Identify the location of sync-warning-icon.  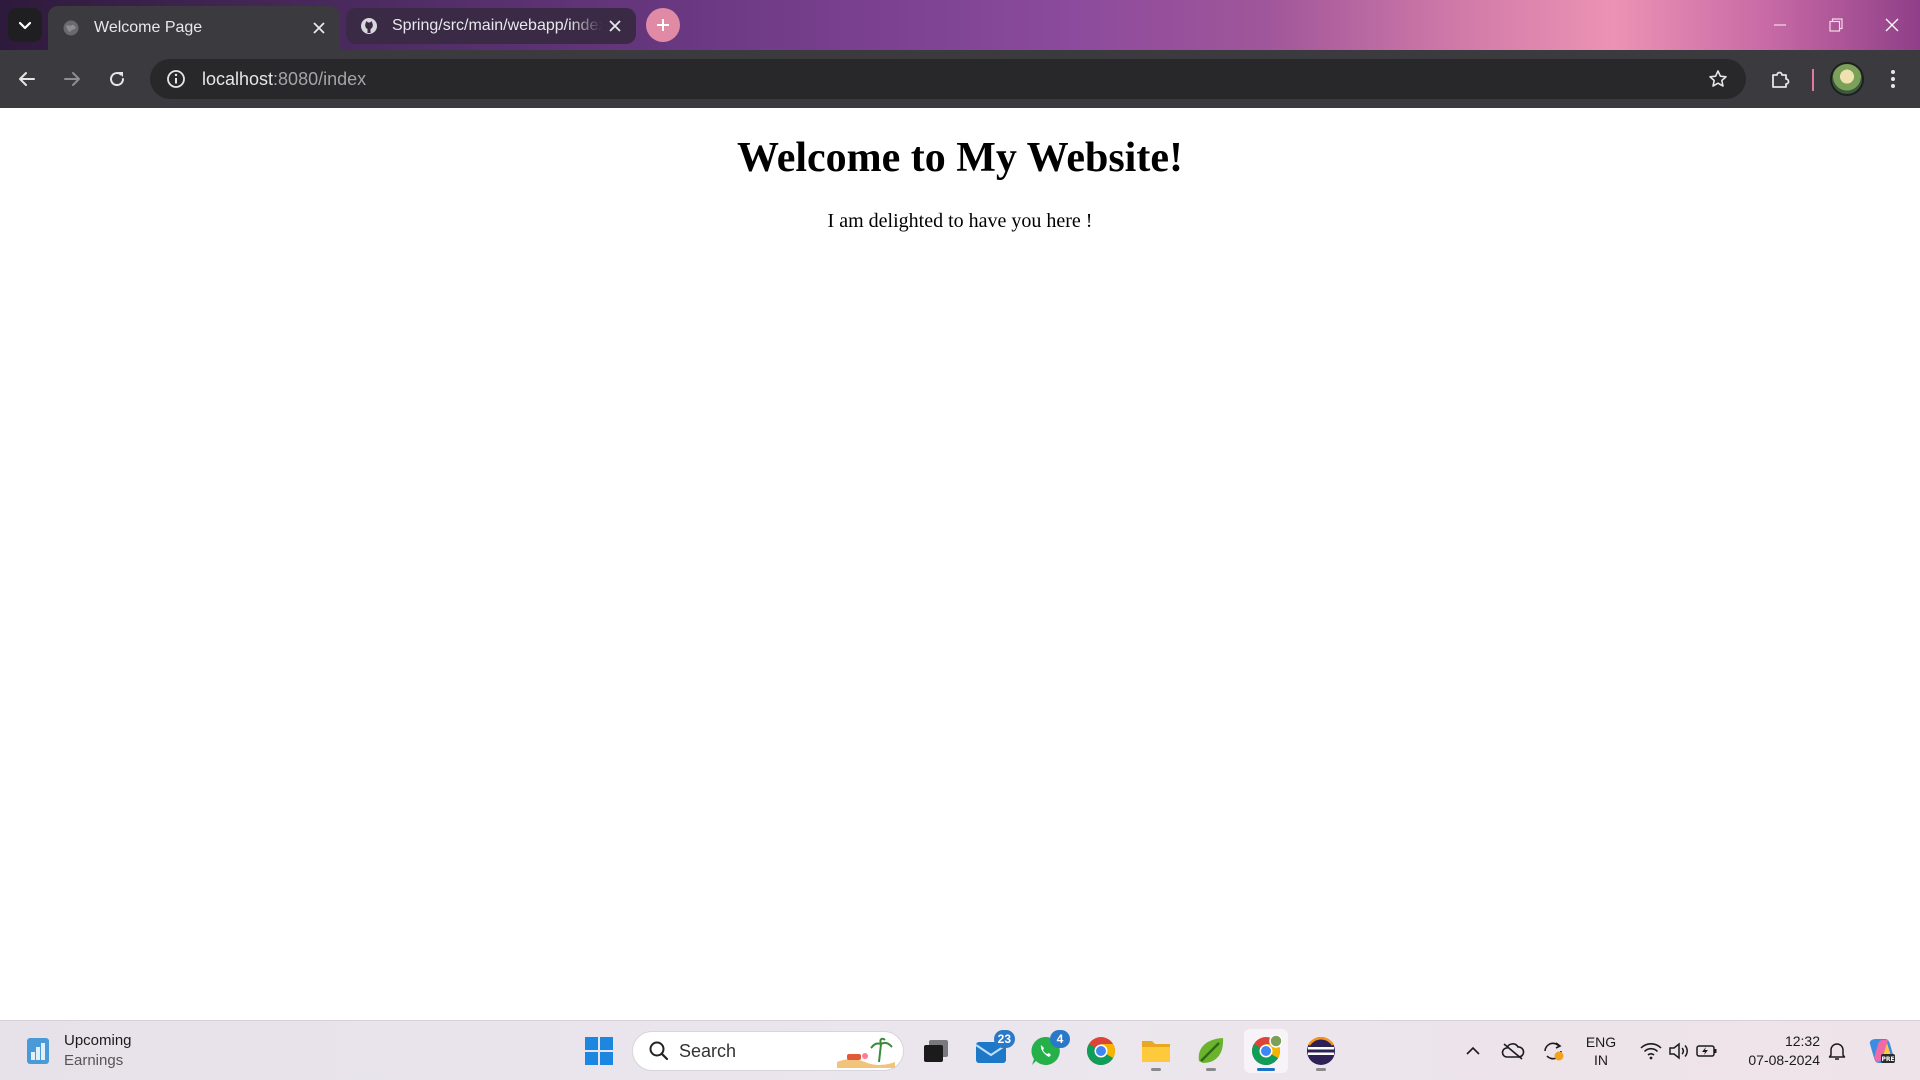
(1554, 1051).